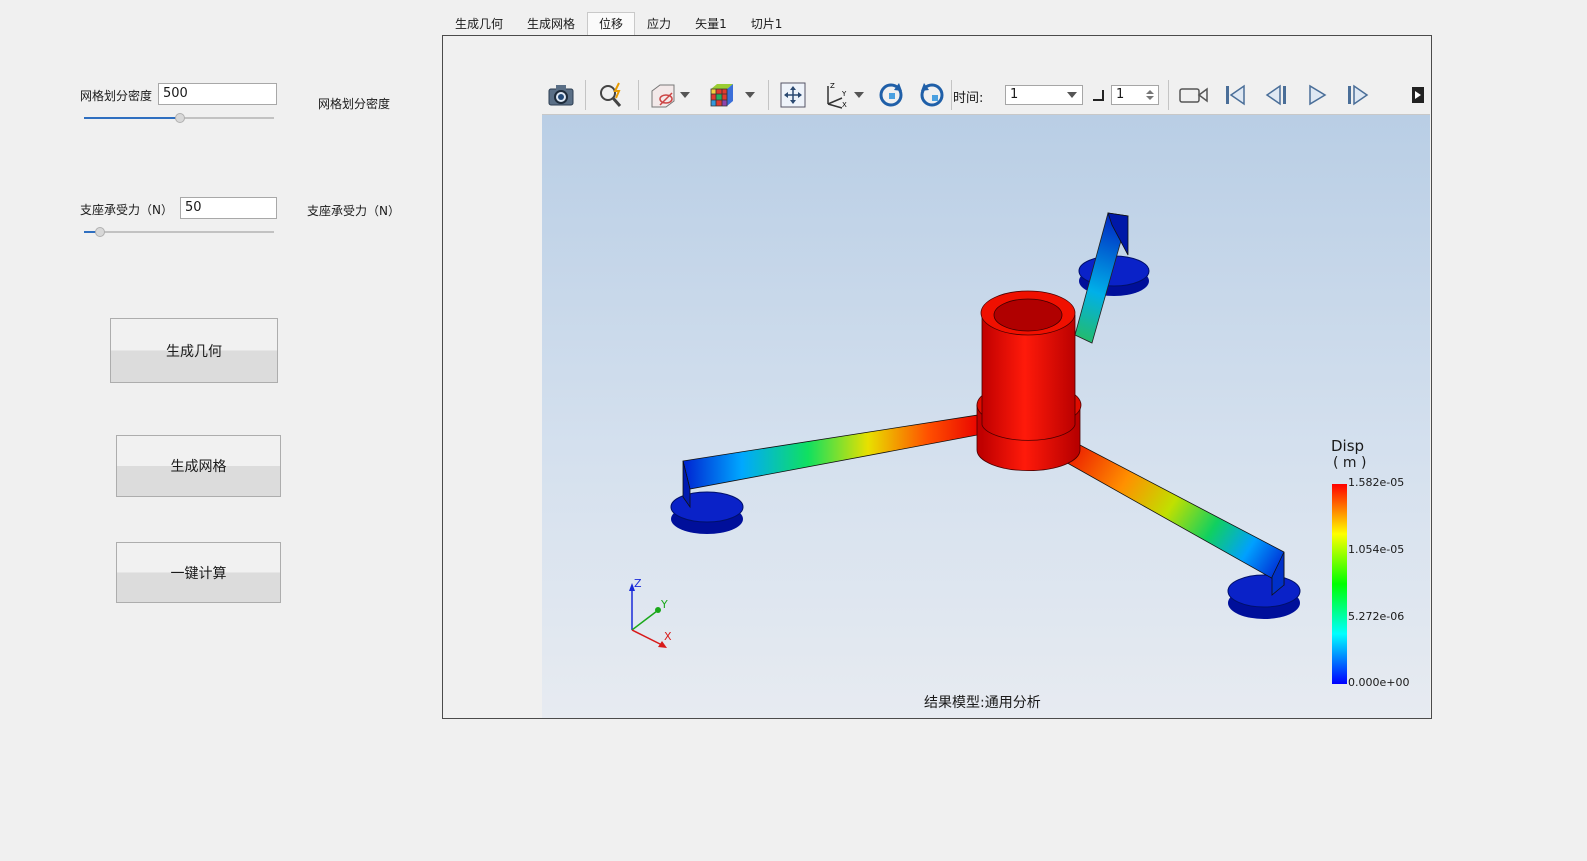 The width and height of the screenshot is (1587, 861). I want to click on next-frame-icon, so click(1358, 95).